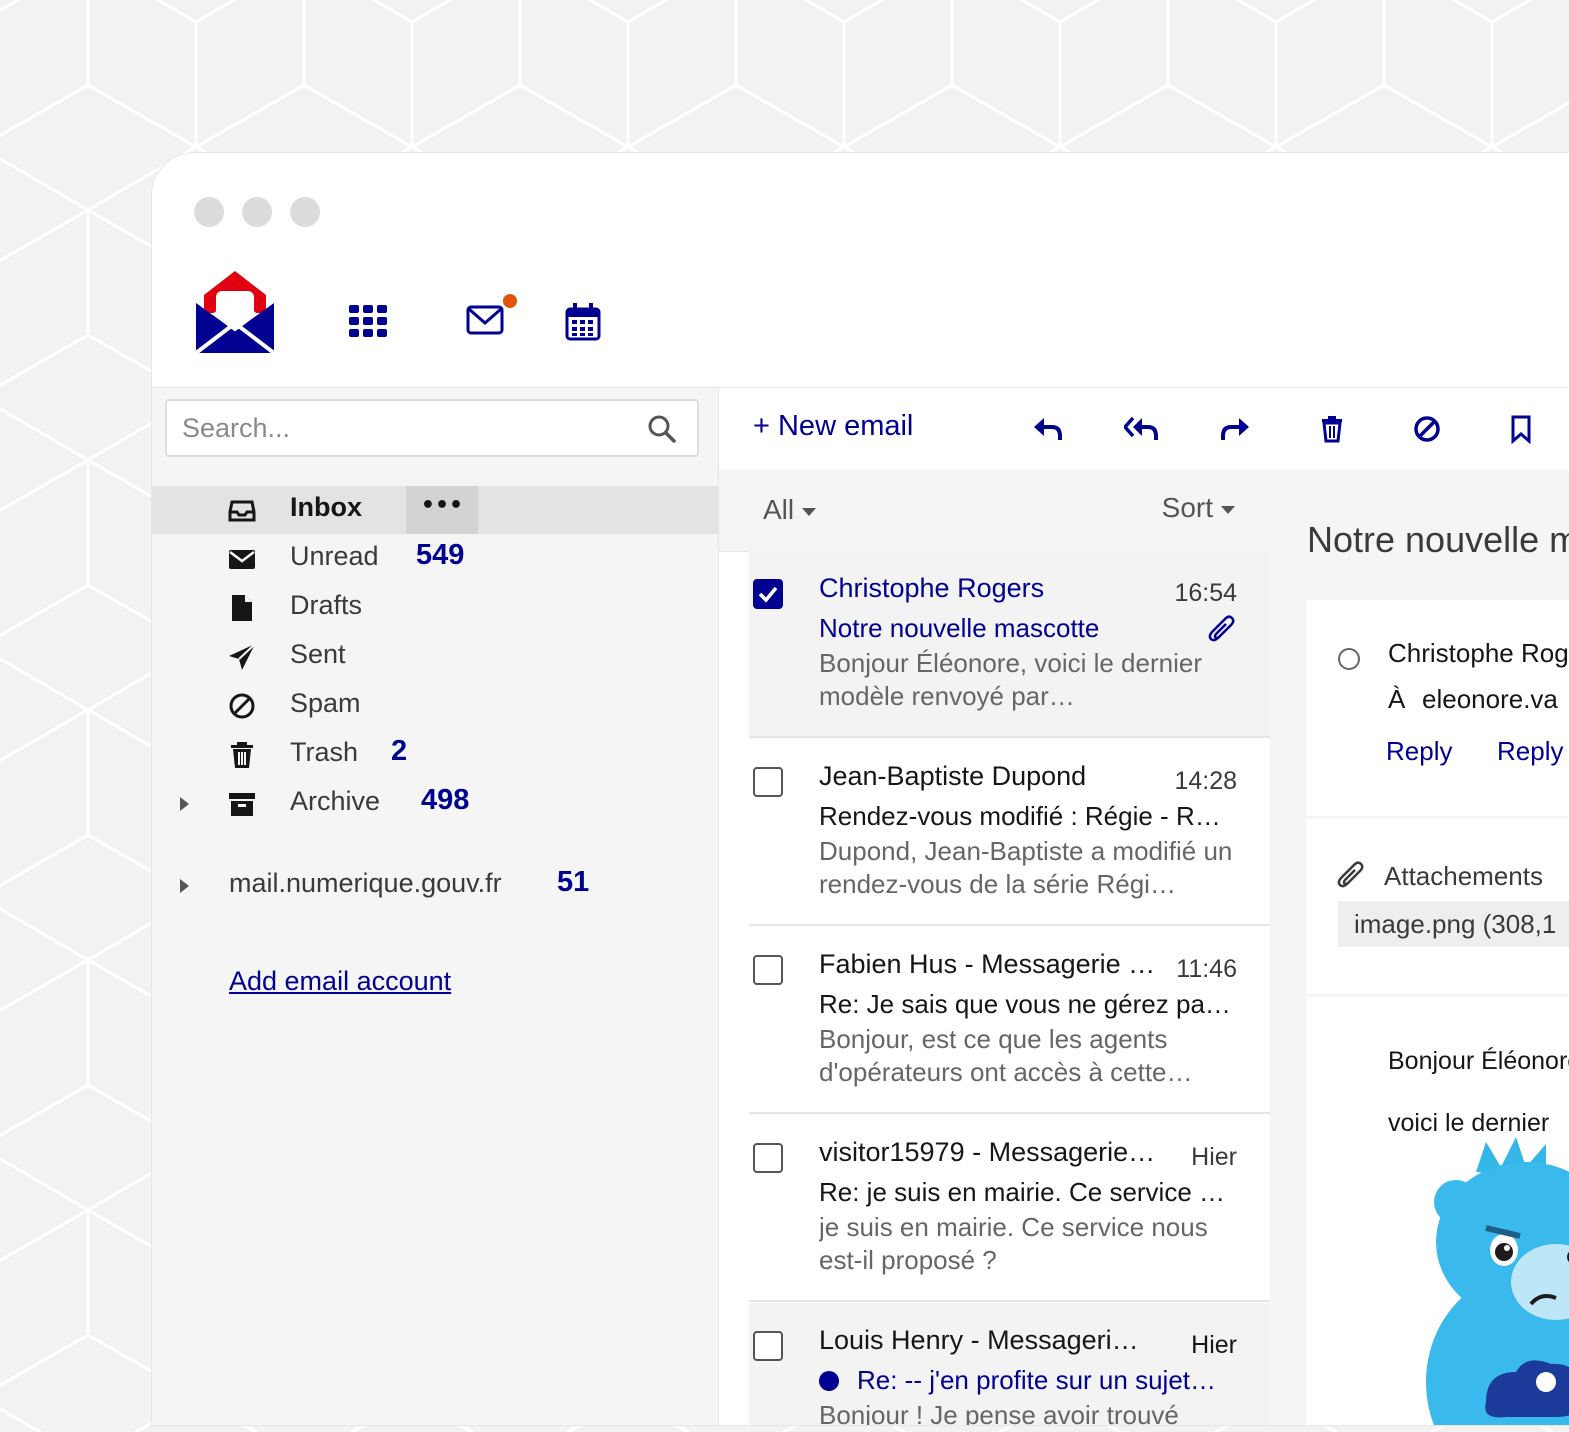 This screenshot has height=1432, width=1569. I want to click on body-line: Bonjour Éléonore,, so click(1478, 1061).